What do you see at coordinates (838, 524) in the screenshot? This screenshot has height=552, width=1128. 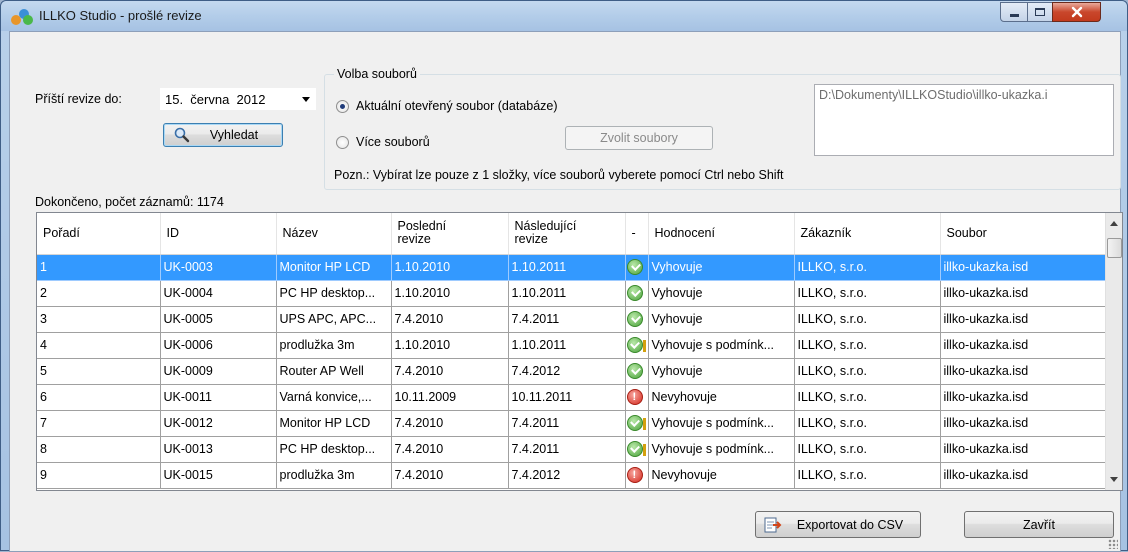 I see `export-csv-button: Exportovat do CSV` at bounding box center [838, 524].